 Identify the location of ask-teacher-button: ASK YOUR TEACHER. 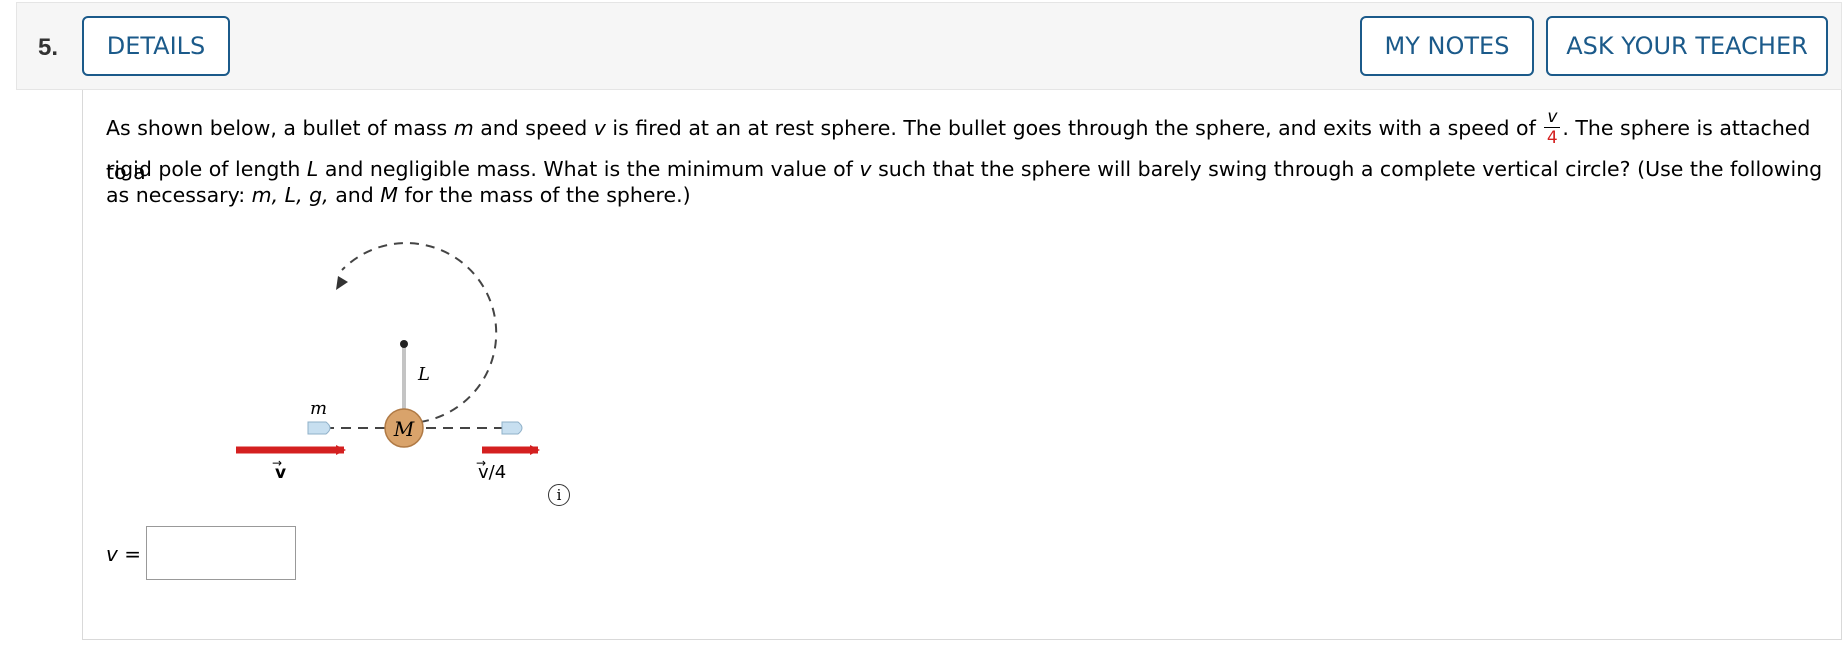
(1687, 46).